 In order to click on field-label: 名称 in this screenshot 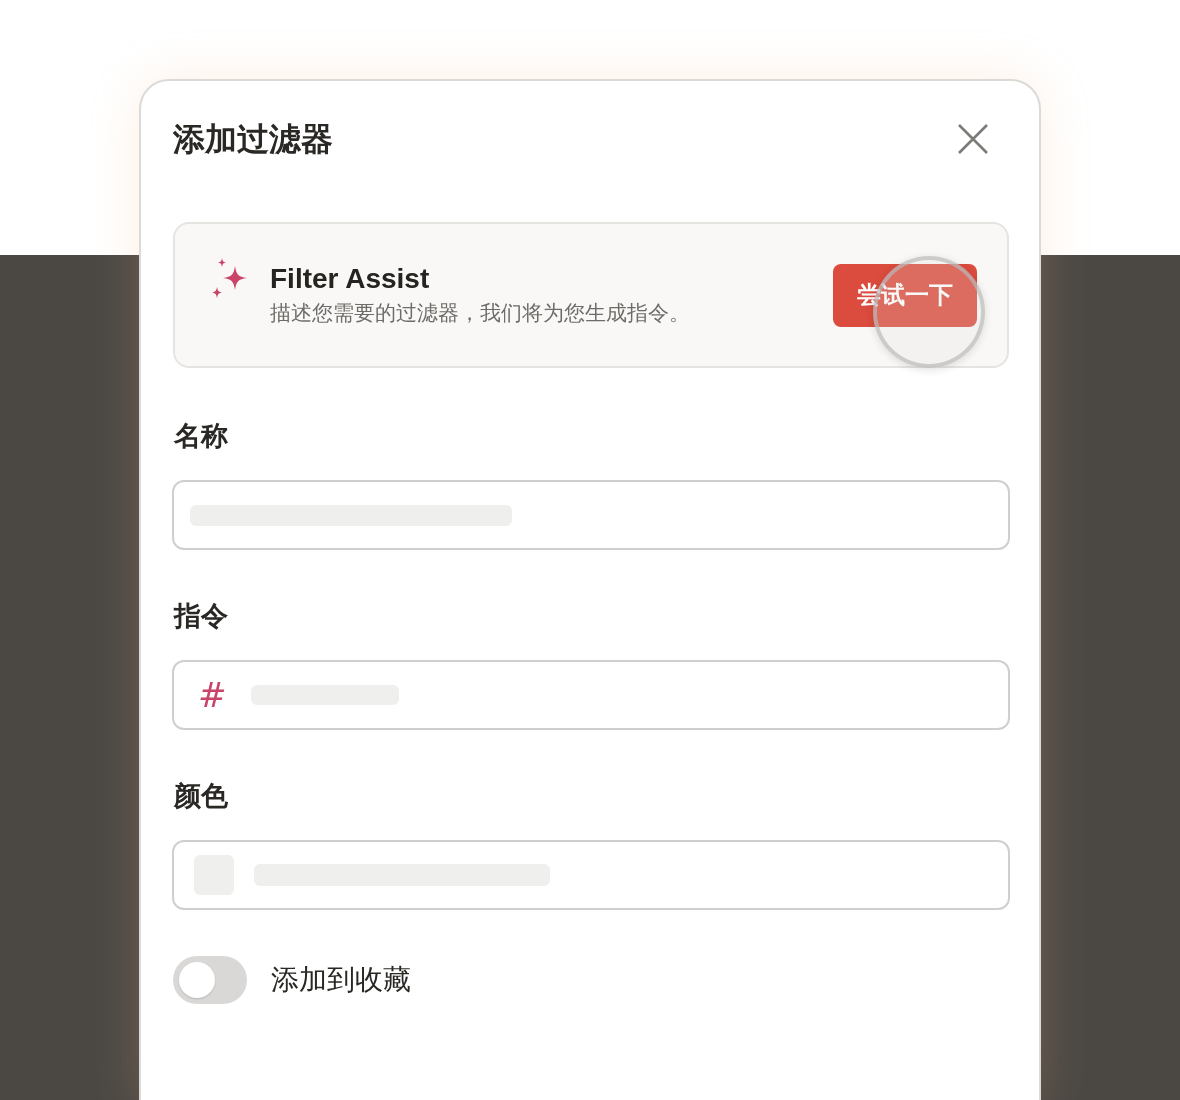, I will do `click(200, 436)`.